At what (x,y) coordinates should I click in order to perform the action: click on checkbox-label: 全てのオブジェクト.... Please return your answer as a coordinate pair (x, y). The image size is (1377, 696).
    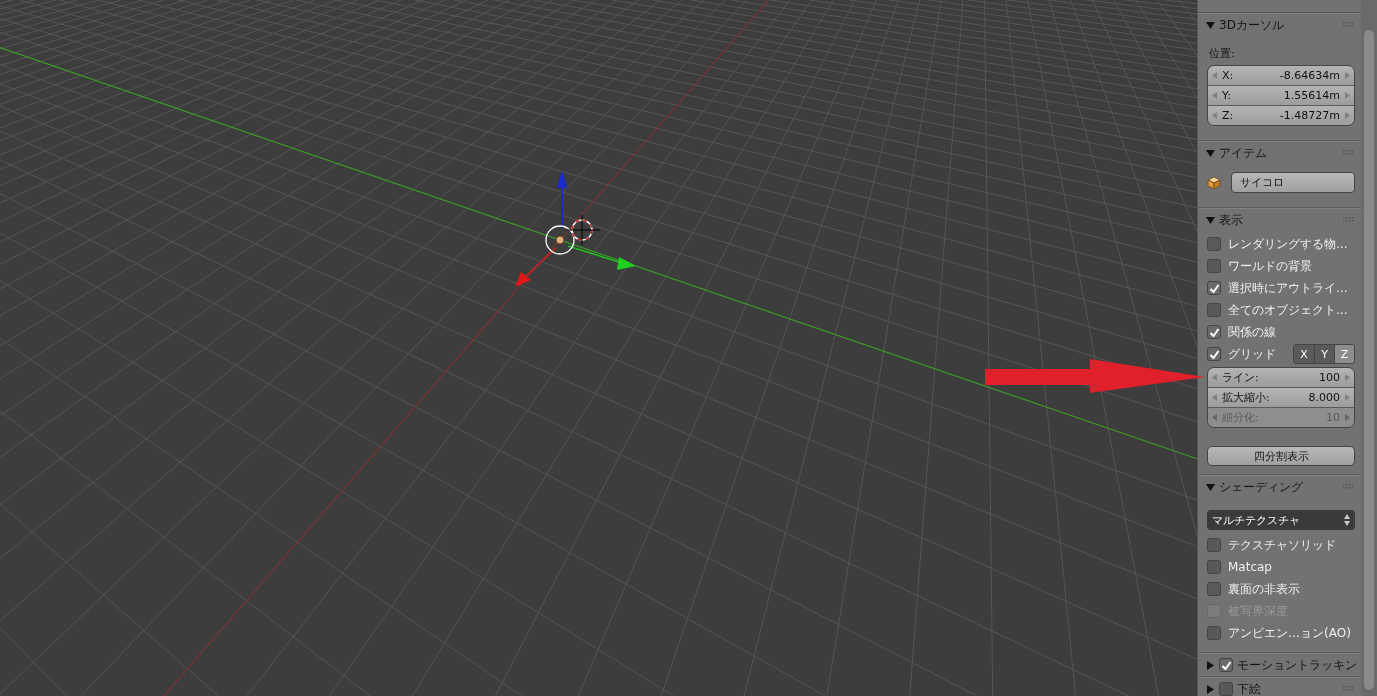
    Looking at the image, I should click on (1288, 310).